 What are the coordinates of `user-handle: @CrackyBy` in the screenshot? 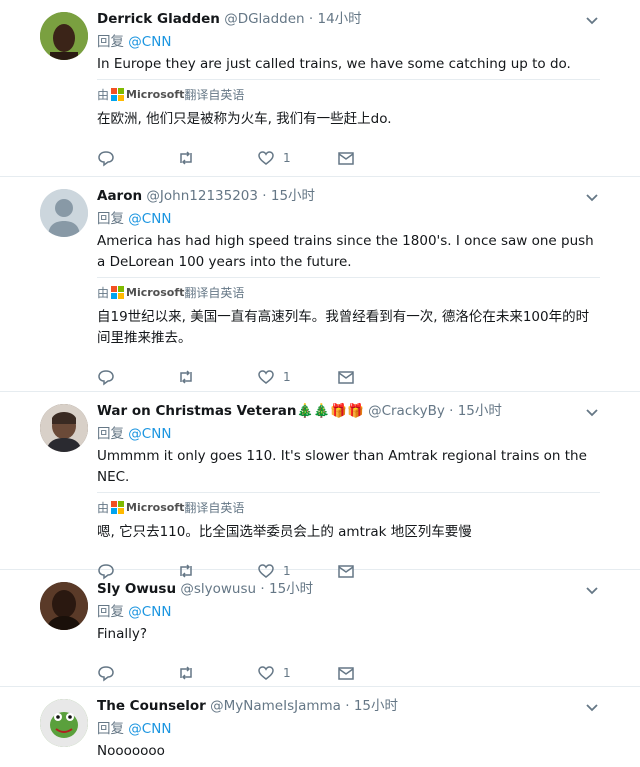 It's located at (406, 411).